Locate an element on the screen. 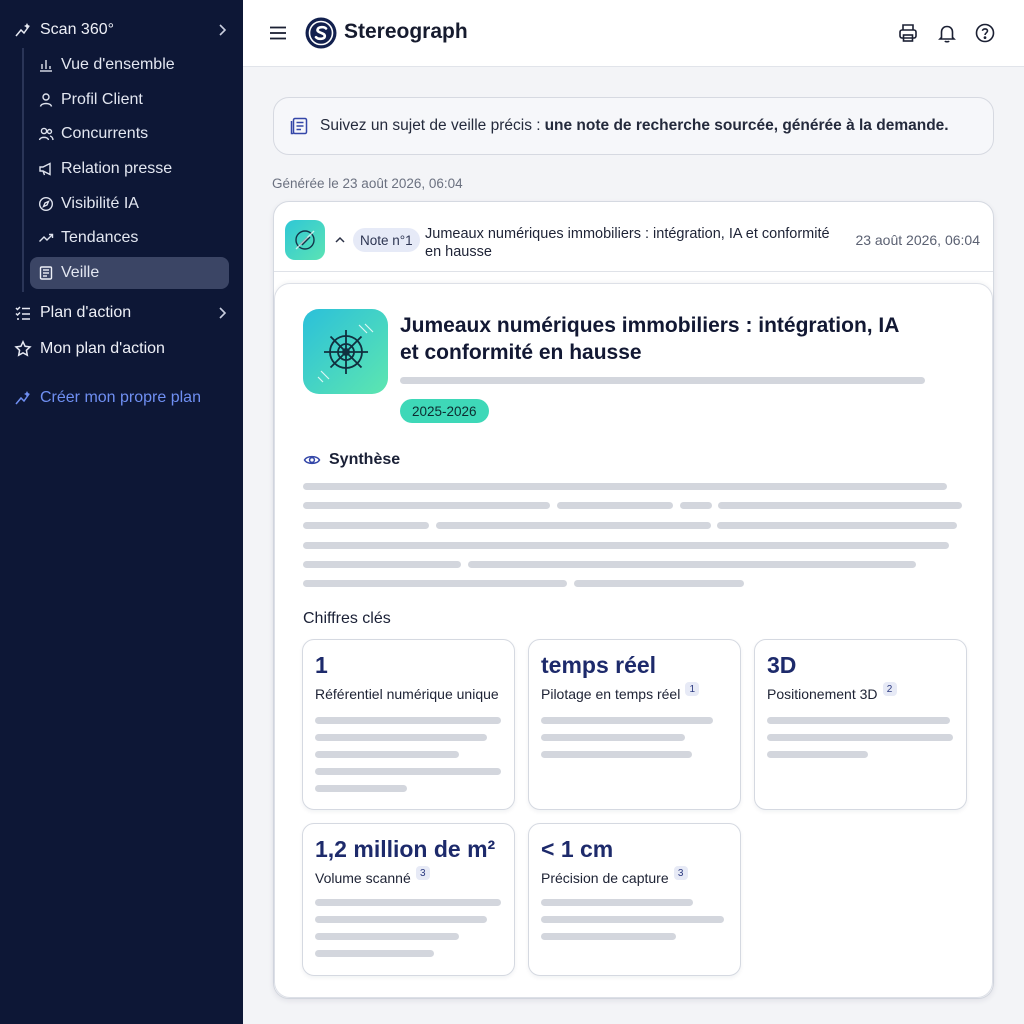 The width and height of the screenshot is (1024, 1024). sidebar-item-trends: Tendances is located at coordinates (129, 238).